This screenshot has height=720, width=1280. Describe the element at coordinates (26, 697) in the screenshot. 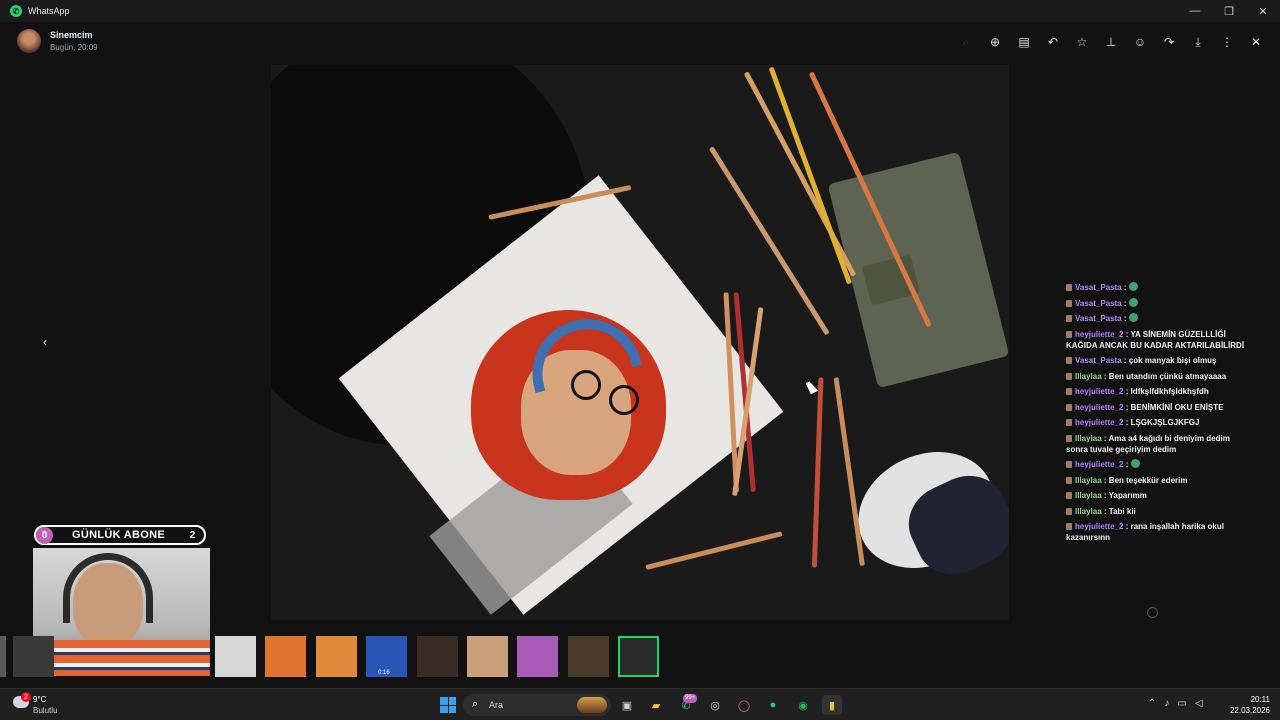

I see `weather-notification-badge: 2` at that location.